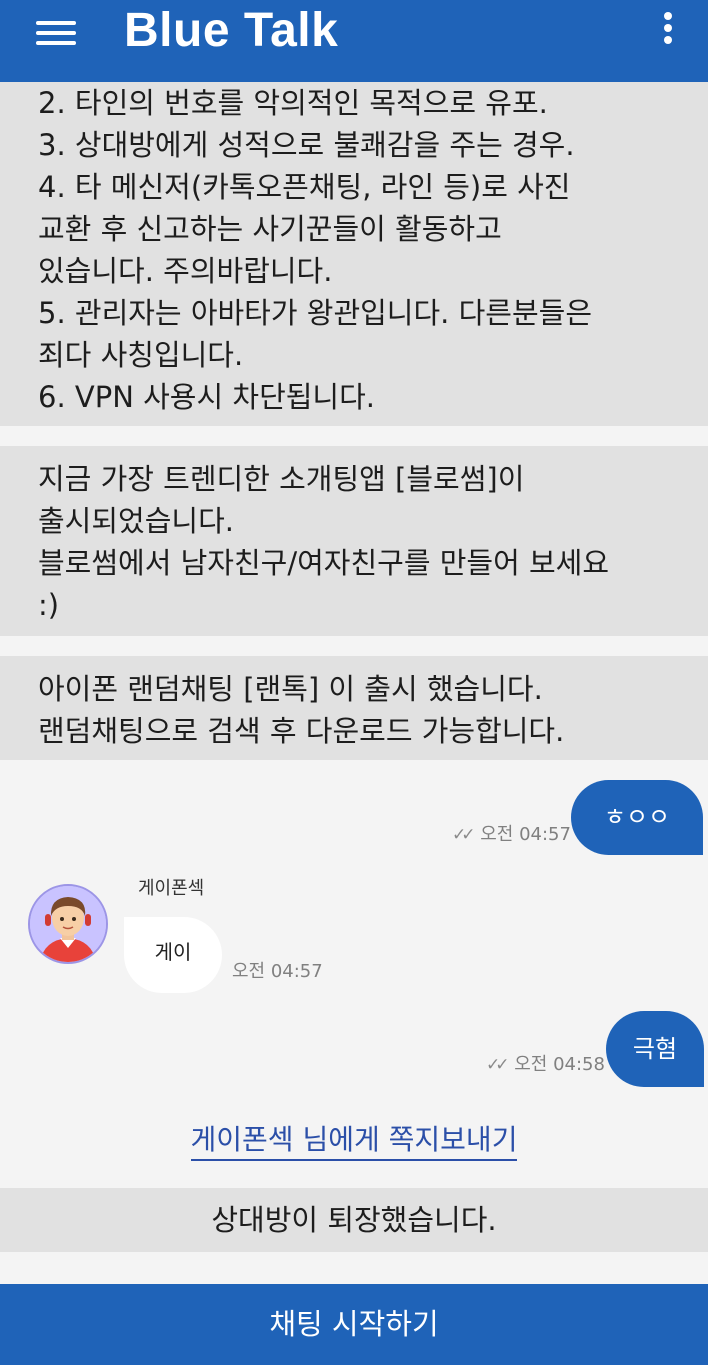 The image size is (708, 1365). I want to click on message-meta: ✓✓ 오전 04:57, so click(511, 833).